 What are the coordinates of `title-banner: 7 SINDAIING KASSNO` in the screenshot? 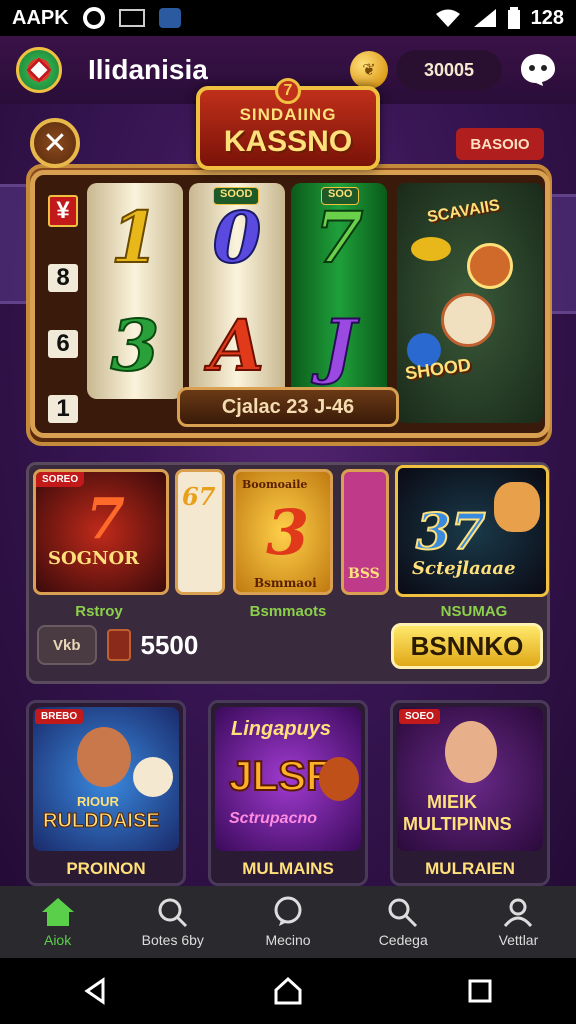 It's located at (288, 124).